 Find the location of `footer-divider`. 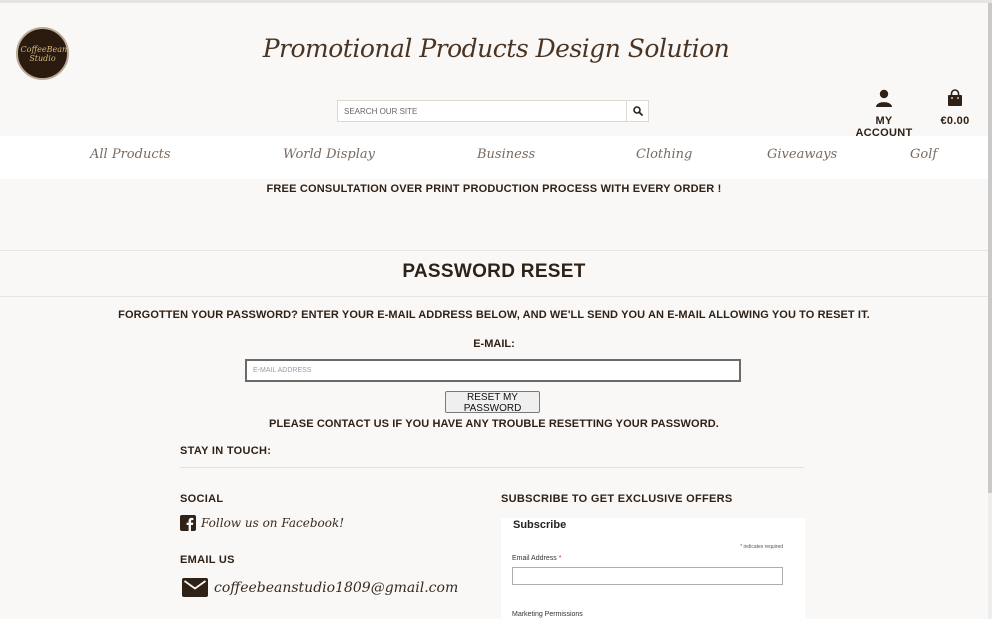

footer-divider is located at coordinates (492, 467).